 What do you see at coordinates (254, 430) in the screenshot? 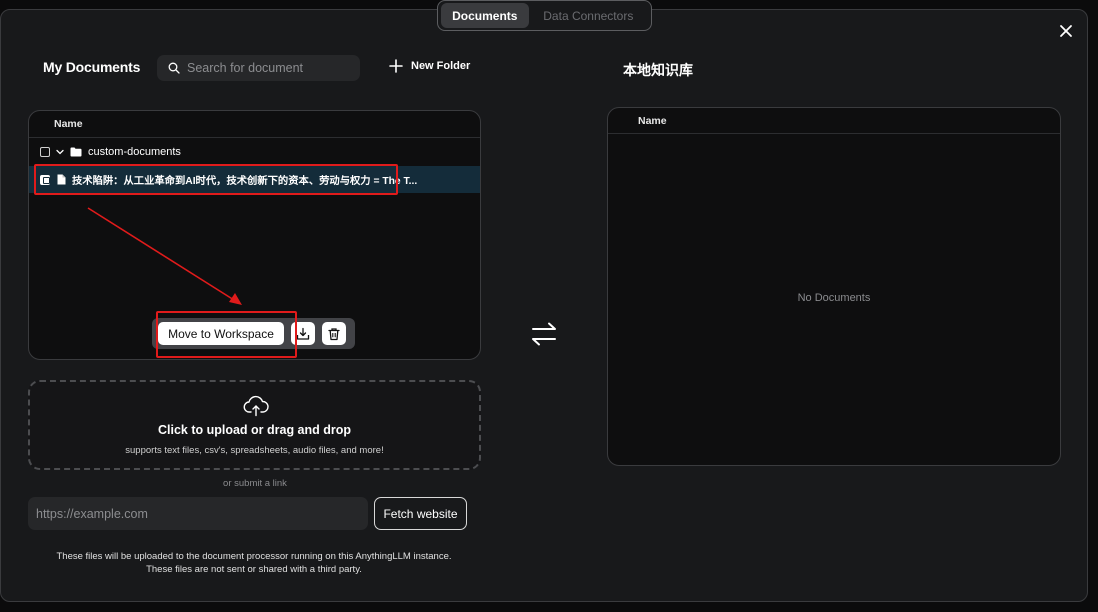
I see `upload-title: Click to upload or drag and drop` at bounding box center [254, 430].